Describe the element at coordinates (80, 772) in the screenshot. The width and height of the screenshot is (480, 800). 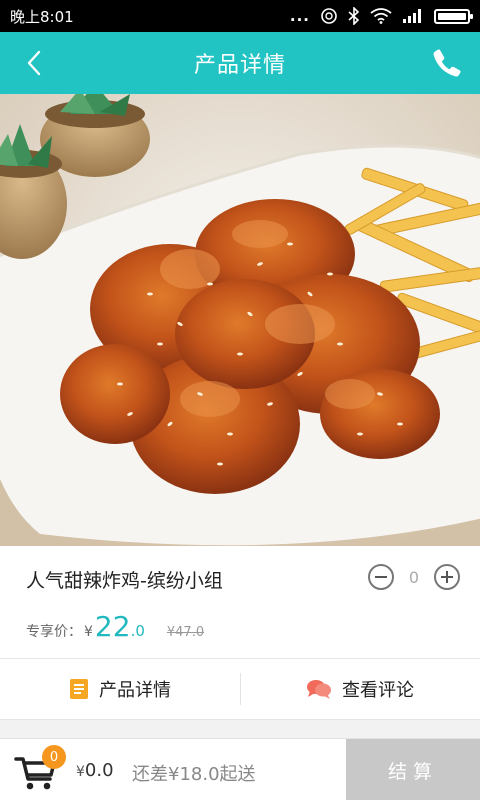
I see `cart-currency: ¥` at that location.